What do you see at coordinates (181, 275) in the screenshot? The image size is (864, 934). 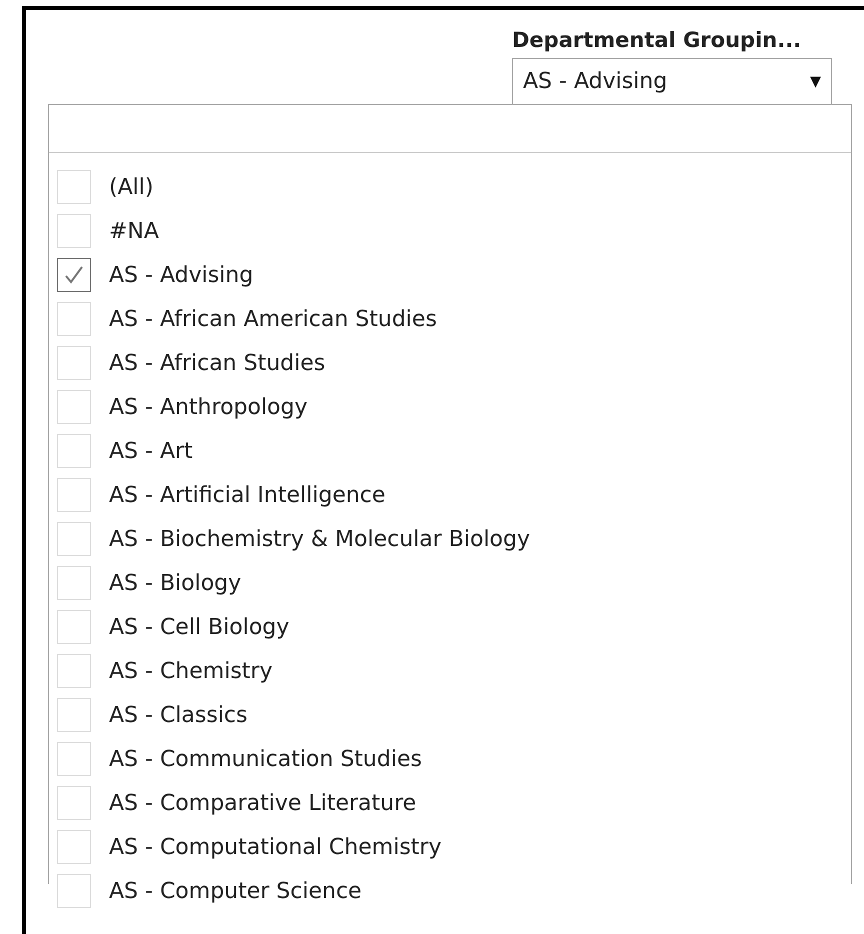 I see `option-label: AS - Advising` at bounding box center [181, 275].